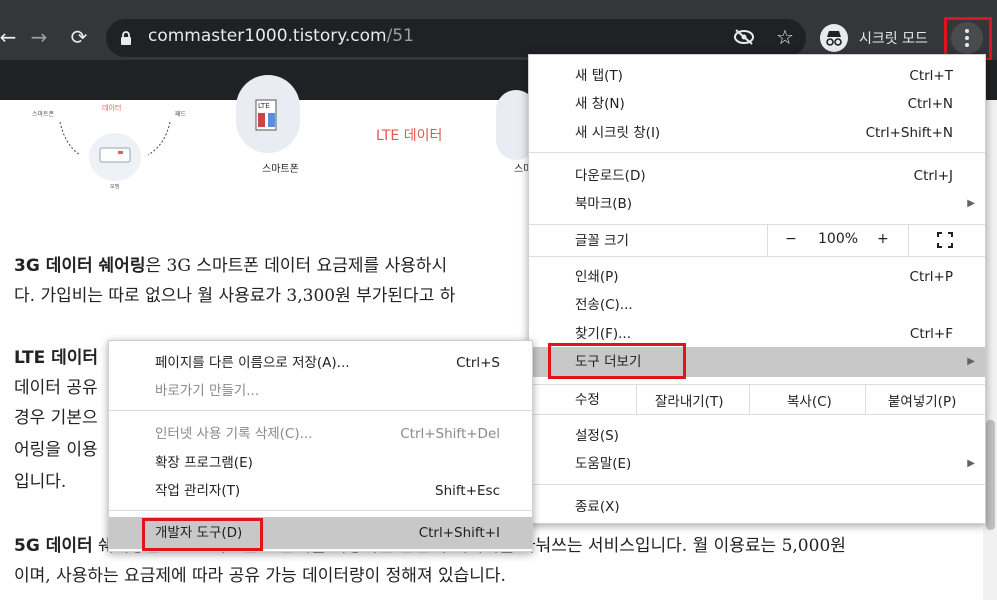 This screenshot has width=997, height=600. What do you see at coordinates (268, 114) in the screenshot?
I see `smartphone-figure: LTE` at bounding box center [268, 114].